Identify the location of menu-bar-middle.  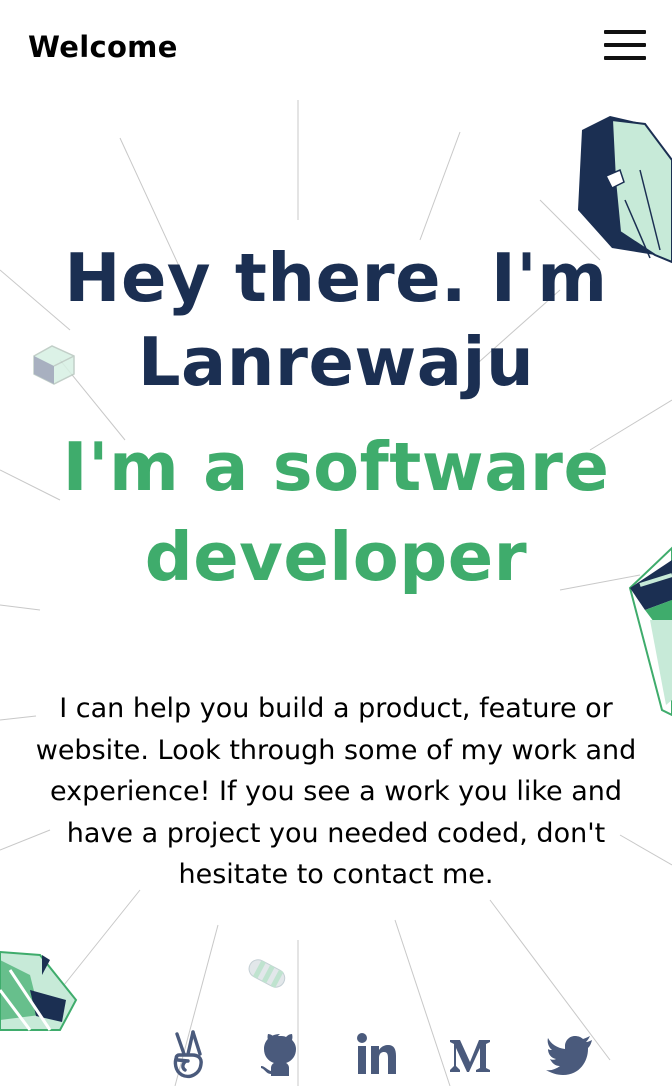
(625, 45).